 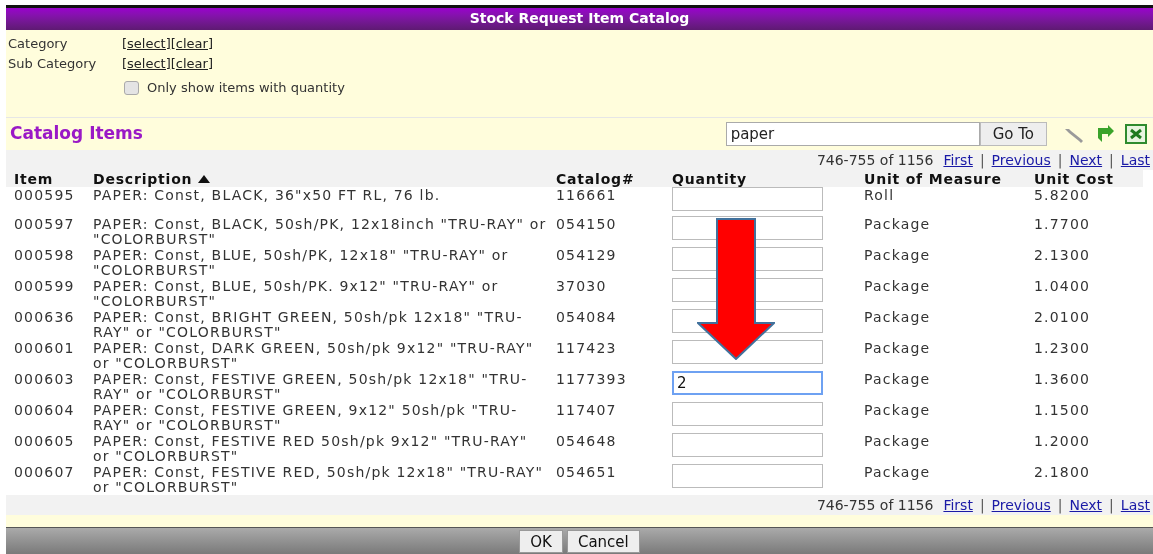 What do you see at coordinates (586, 256) in the screenshot?
I see `table-cell-text: 054129` at bounding box center [586, 256].